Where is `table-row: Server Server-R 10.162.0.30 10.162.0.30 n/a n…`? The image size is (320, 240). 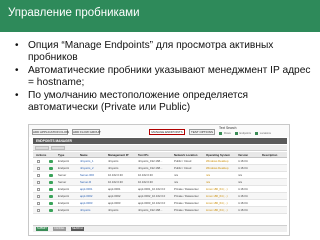
table-row: Server Server-R 10.162.0.30 10.162.0.30 n/a n… is located at coordinates (160, 182).